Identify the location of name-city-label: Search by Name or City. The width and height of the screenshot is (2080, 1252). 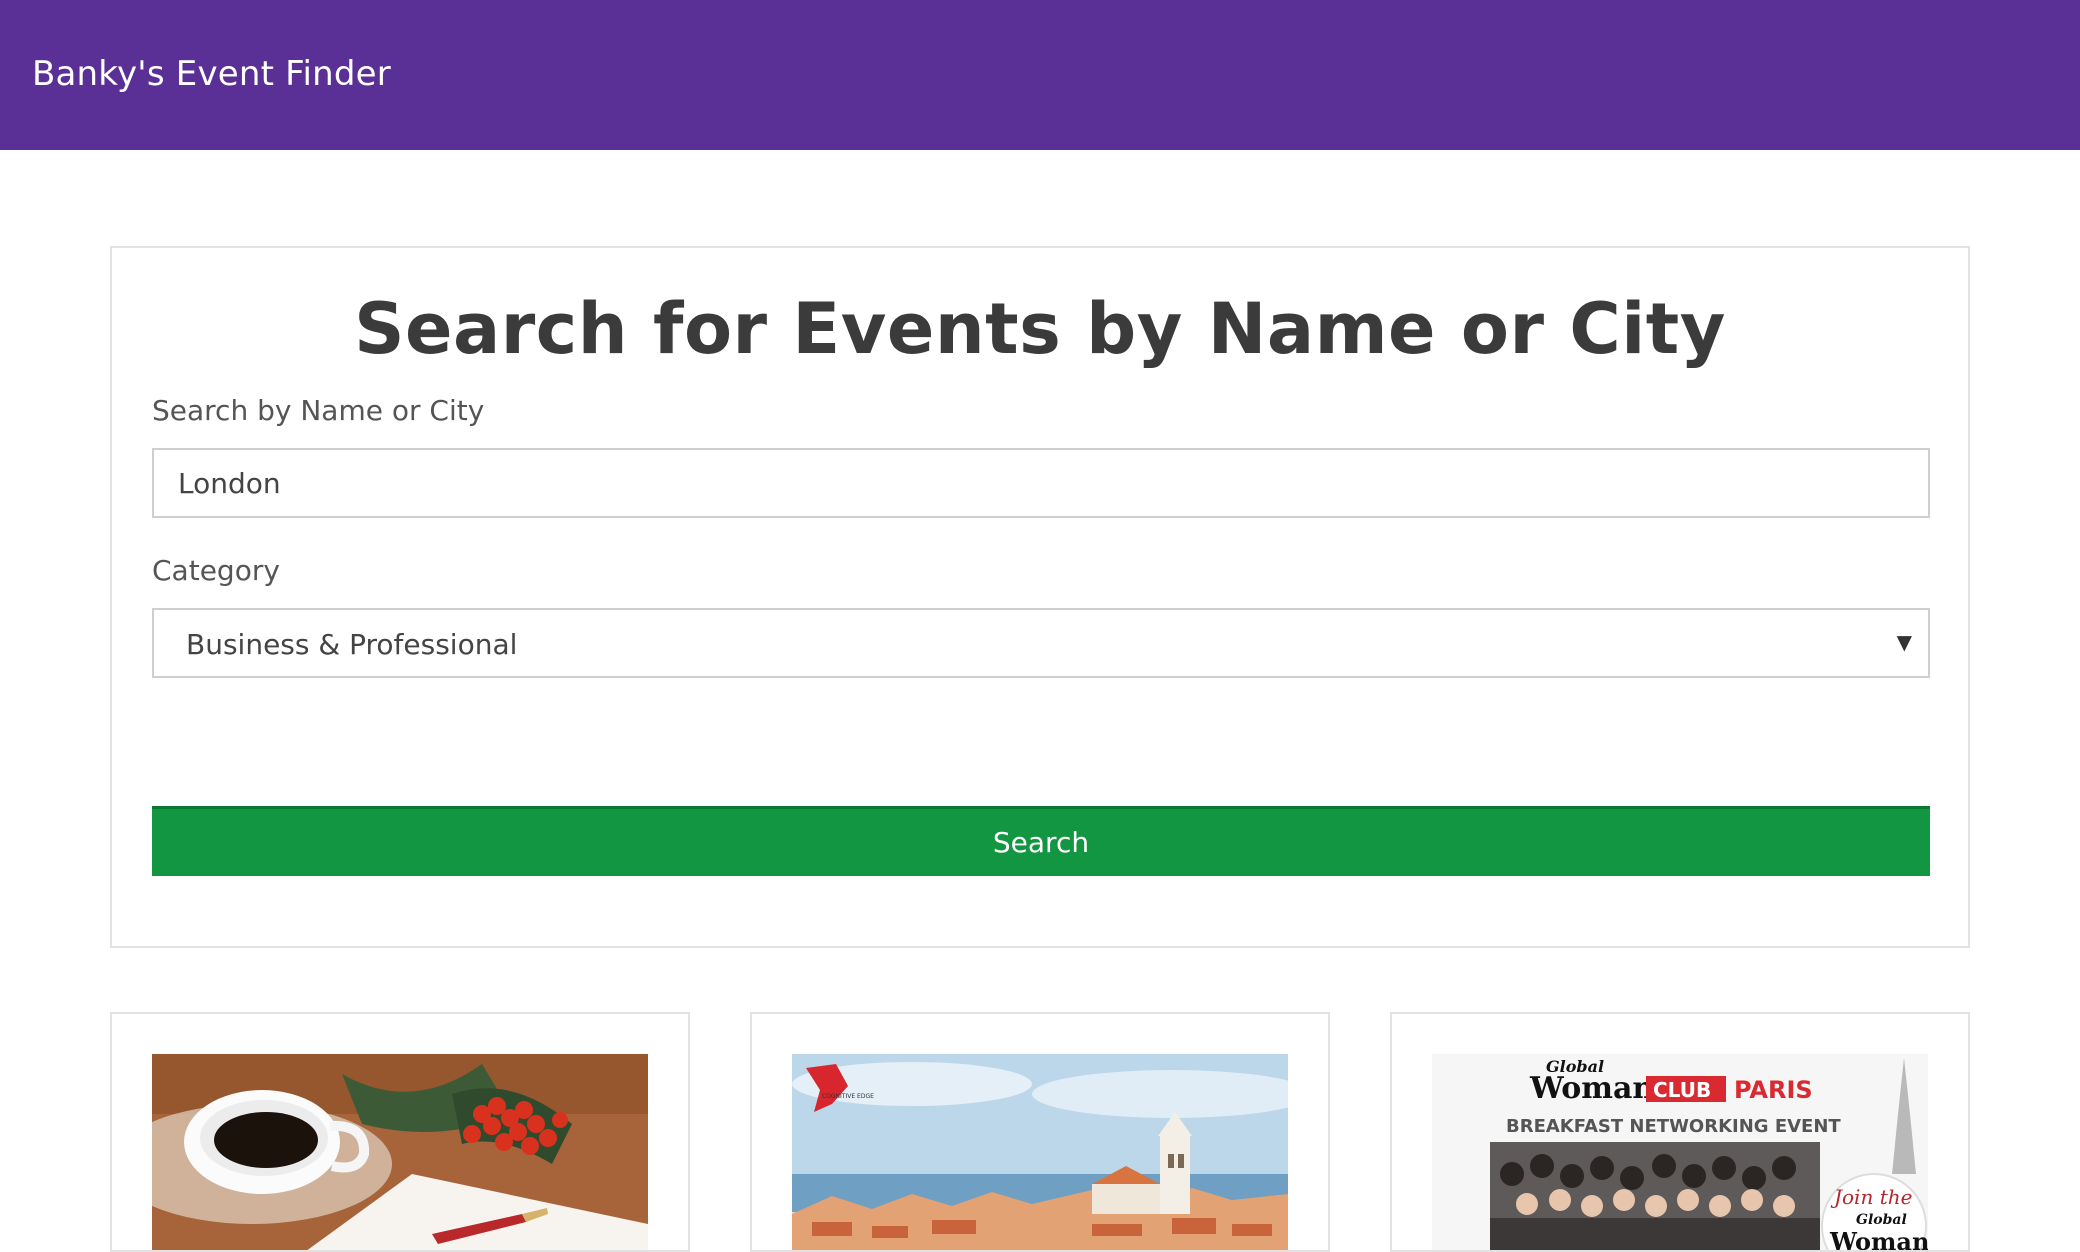
(318, 410).